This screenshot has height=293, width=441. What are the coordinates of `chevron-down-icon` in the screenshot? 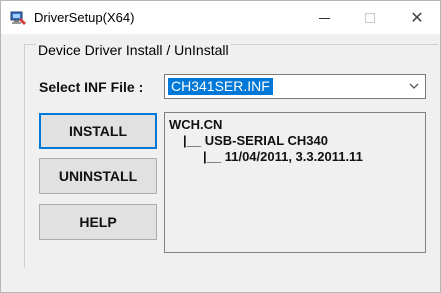 It's located at (414, 86).